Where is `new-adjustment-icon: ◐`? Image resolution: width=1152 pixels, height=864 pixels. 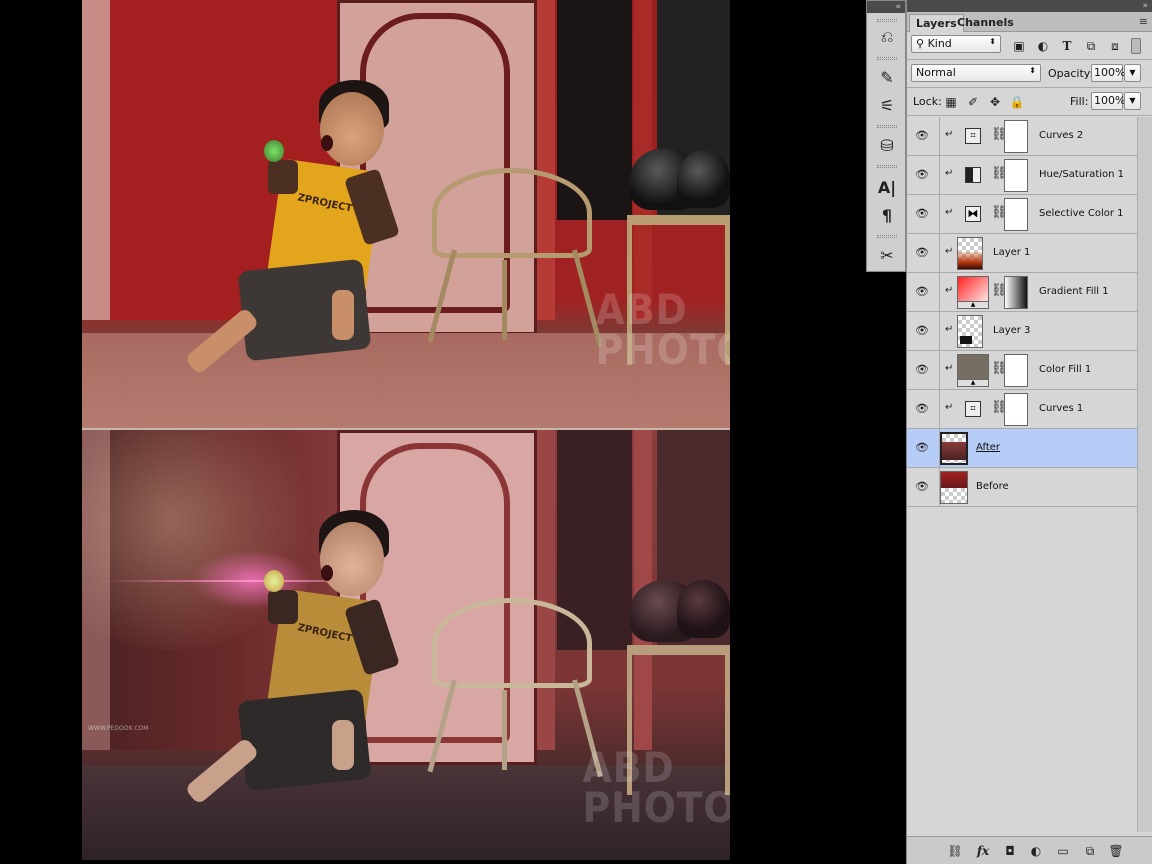 new-adjustment-icon: ◐ is located at coordinates (1036, 851).